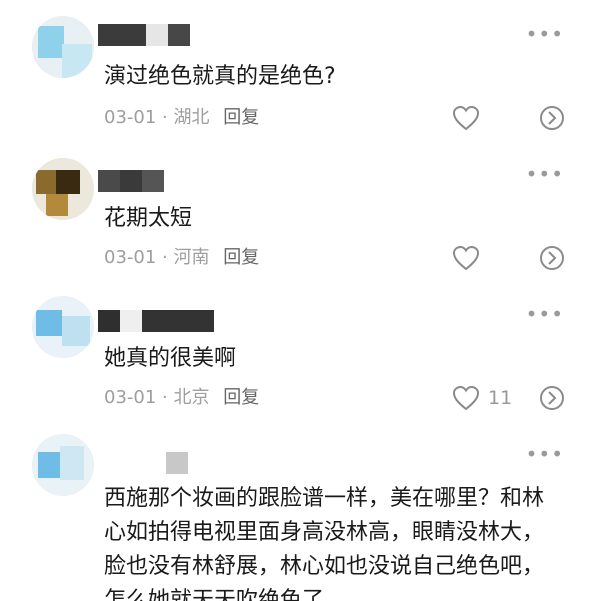 The height and width of the screenshot is (601, 600). Describe the element at coordinates (482, 398) in the screenshot. I see `like-button: 11` at that location.